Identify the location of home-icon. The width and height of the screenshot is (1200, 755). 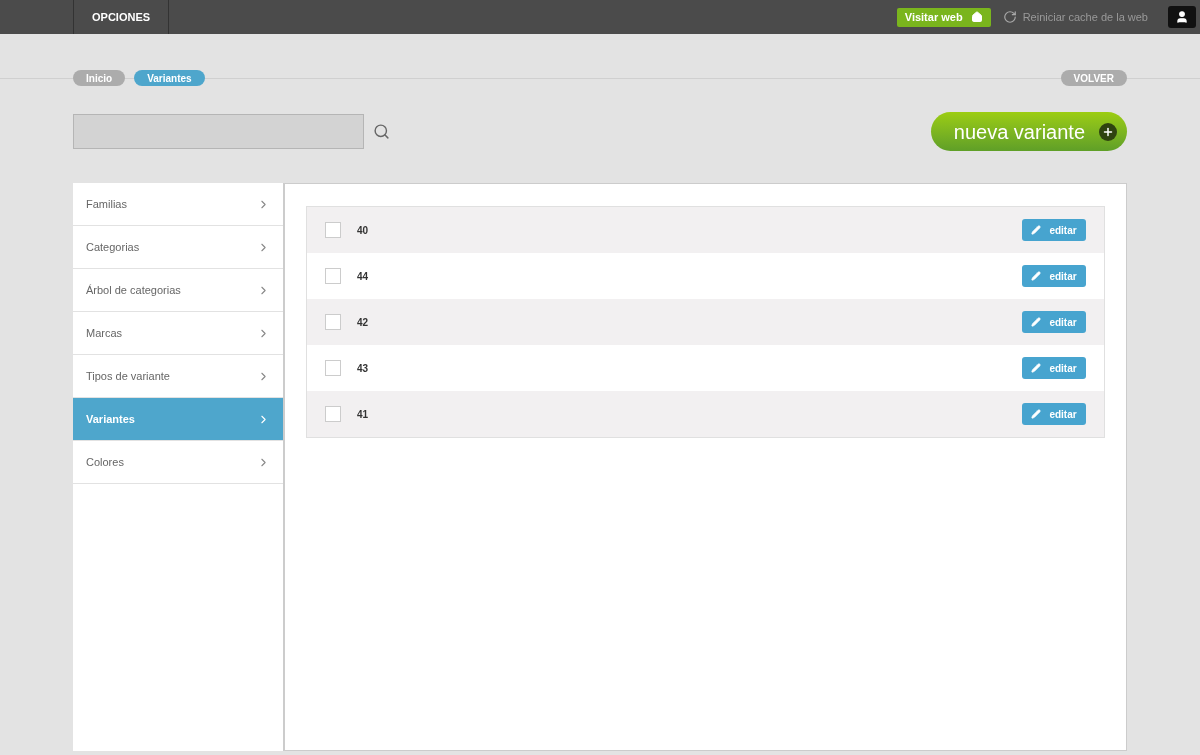
(976, 17).